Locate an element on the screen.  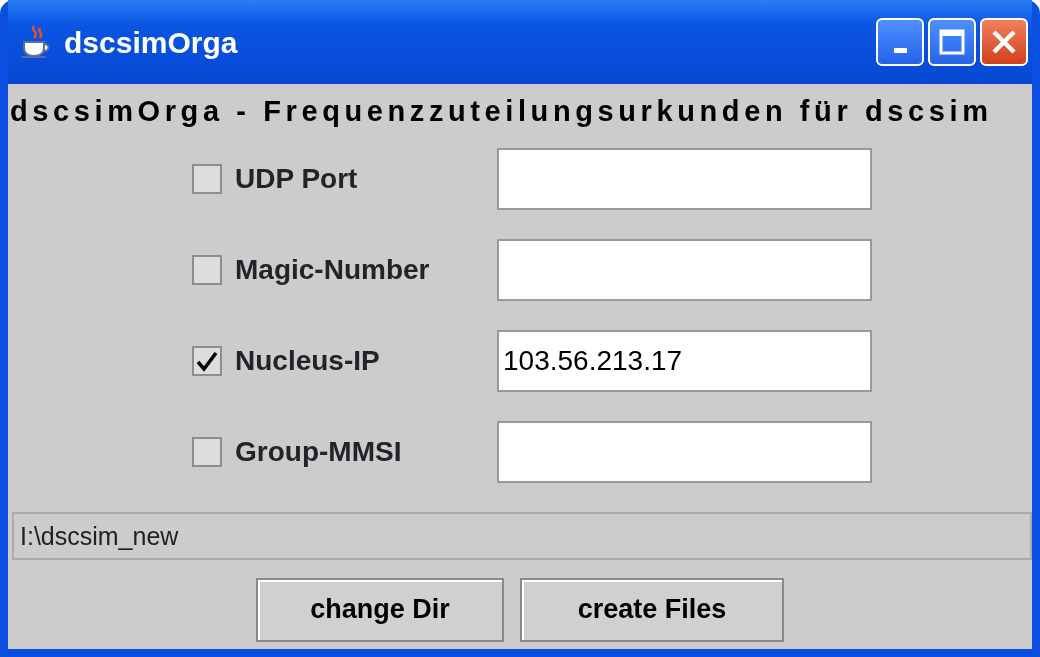
minimize-icon is located at coordinates (900, 50).